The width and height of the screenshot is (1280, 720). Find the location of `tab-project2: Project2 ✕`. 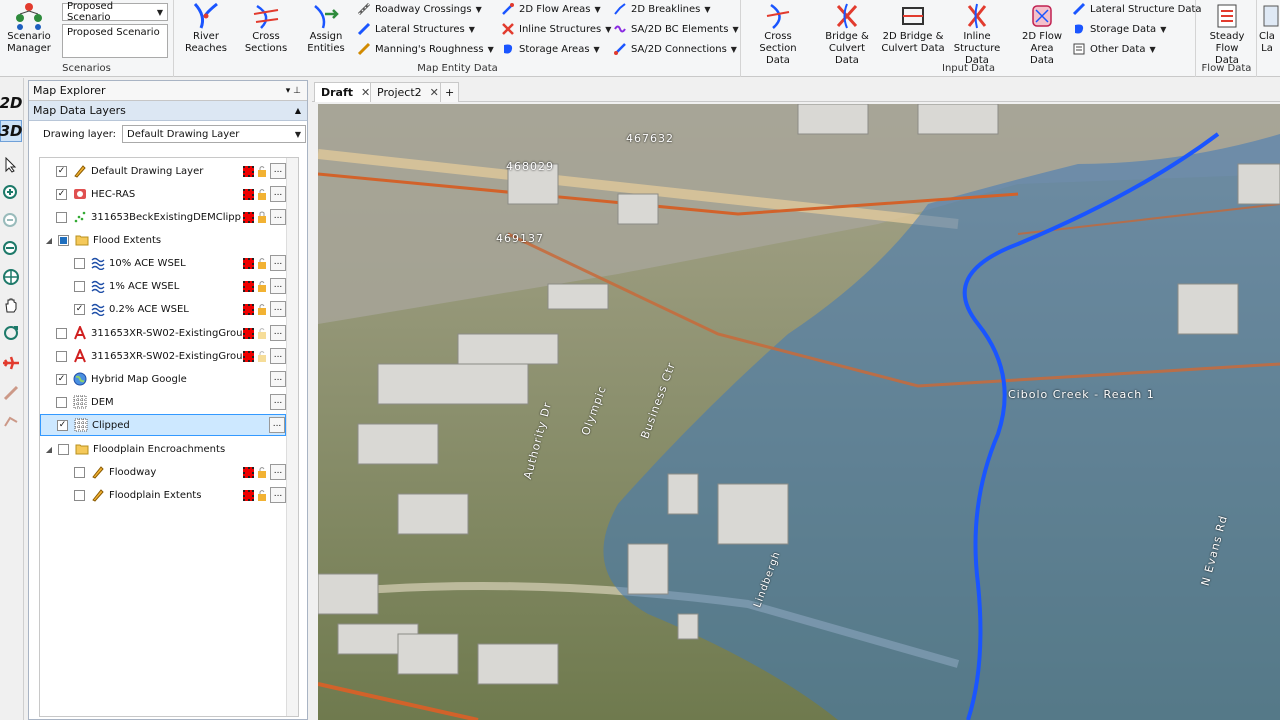

tab-project2: Project2 ✕ is located at coordinates (408, 92).